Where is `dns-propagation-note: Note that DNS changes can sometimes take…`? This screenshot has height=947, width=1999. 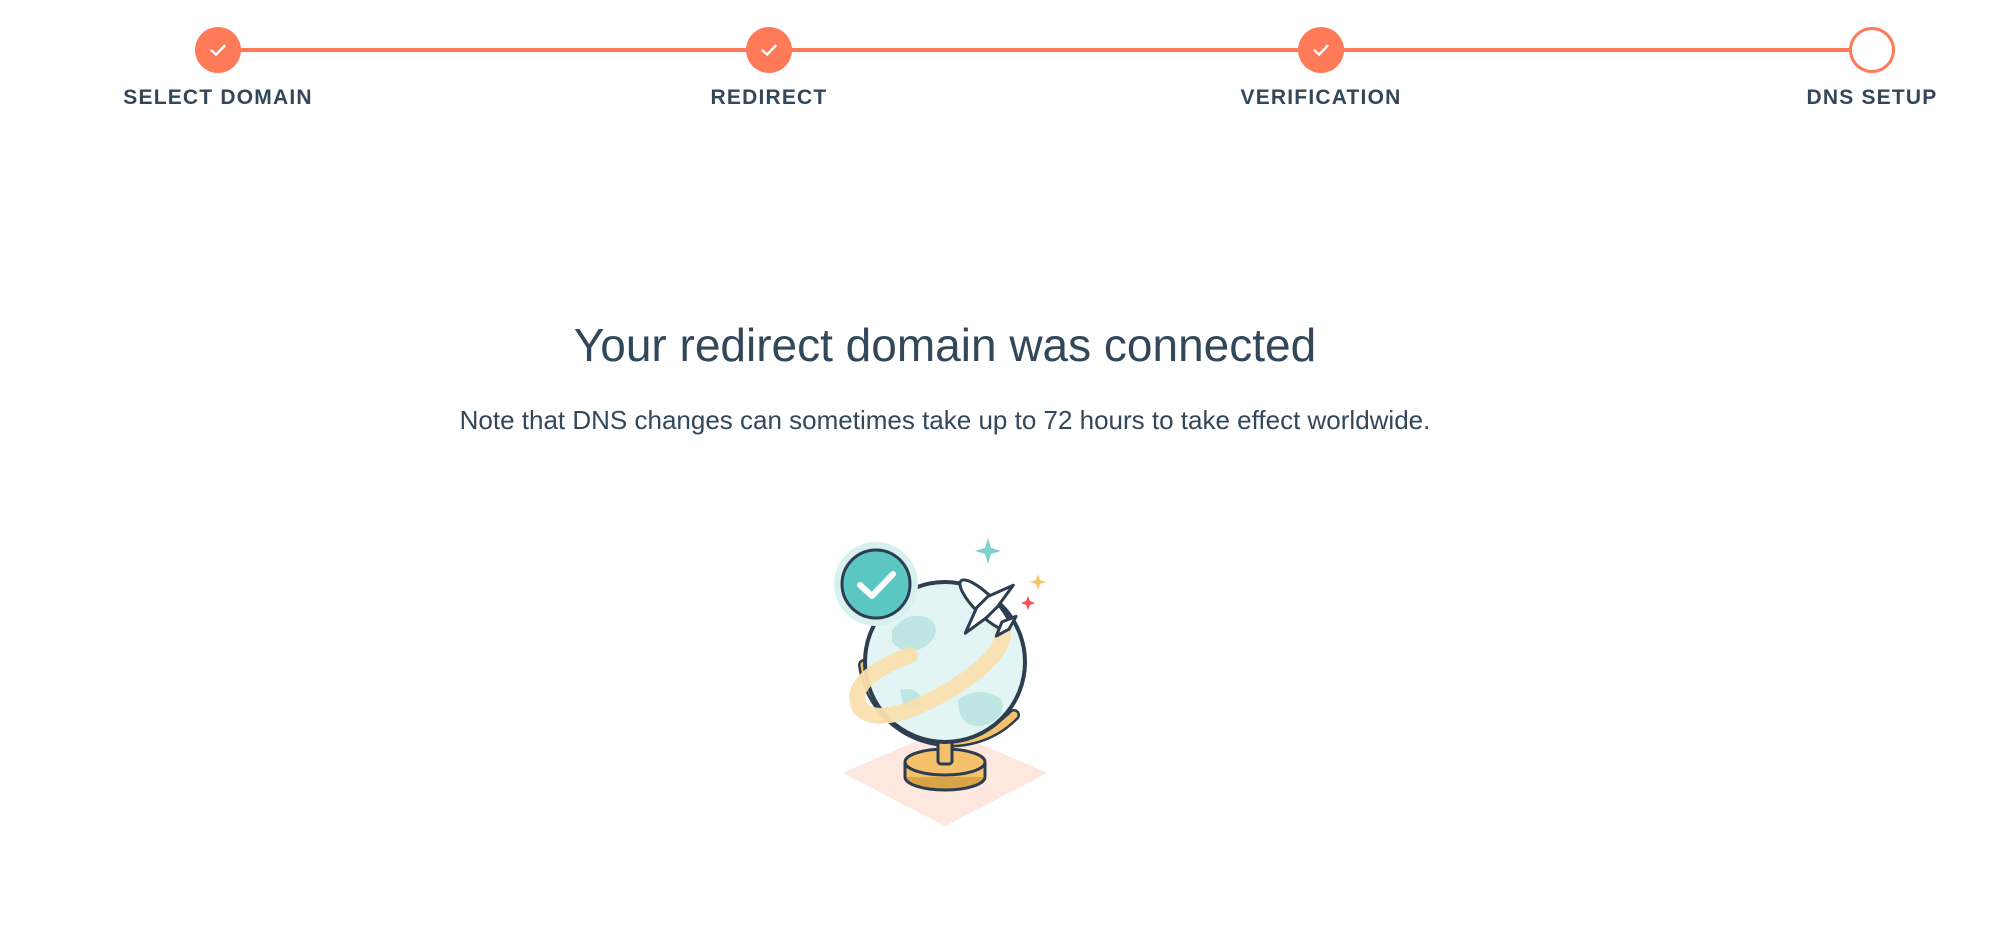
dns-propagation-note: Note that DNS changes can sometimes take… is located at coordinates (945, 420).